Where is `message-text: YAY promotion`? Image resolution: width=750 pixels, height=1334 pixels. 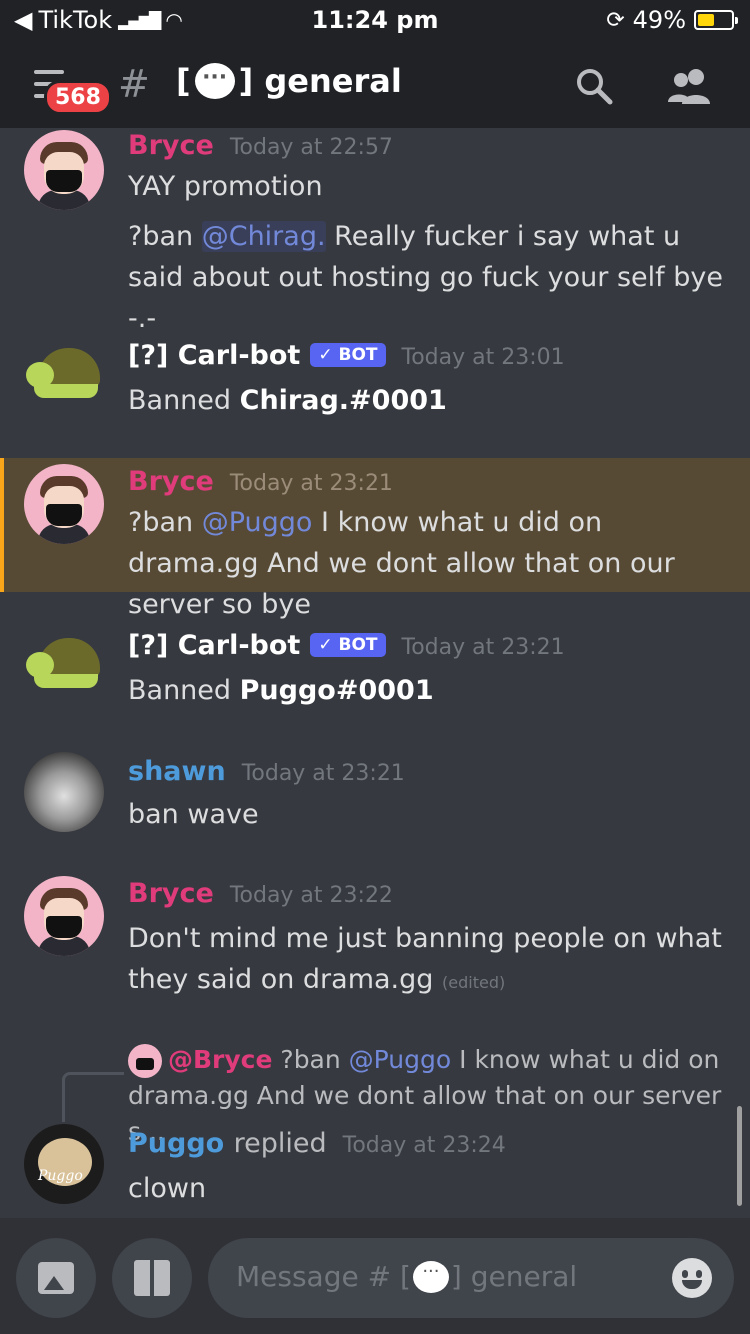
message-text: YAY promotion is located at coordinates (225, 186).